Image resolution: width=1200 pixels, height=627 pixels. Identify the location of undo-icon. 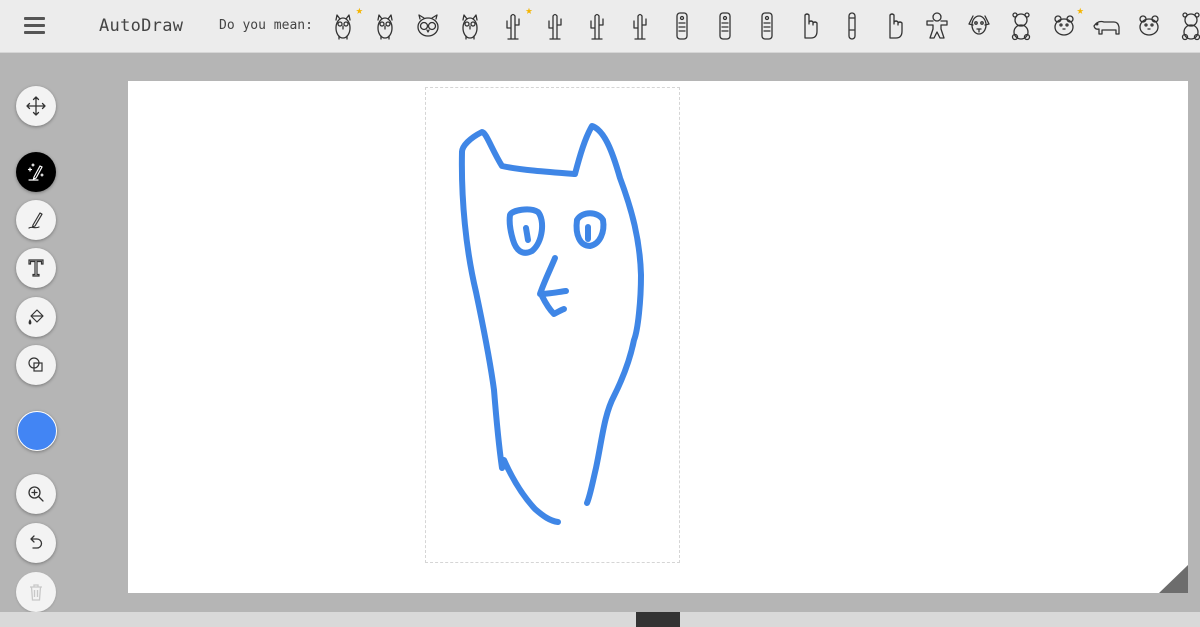
(36, 542).